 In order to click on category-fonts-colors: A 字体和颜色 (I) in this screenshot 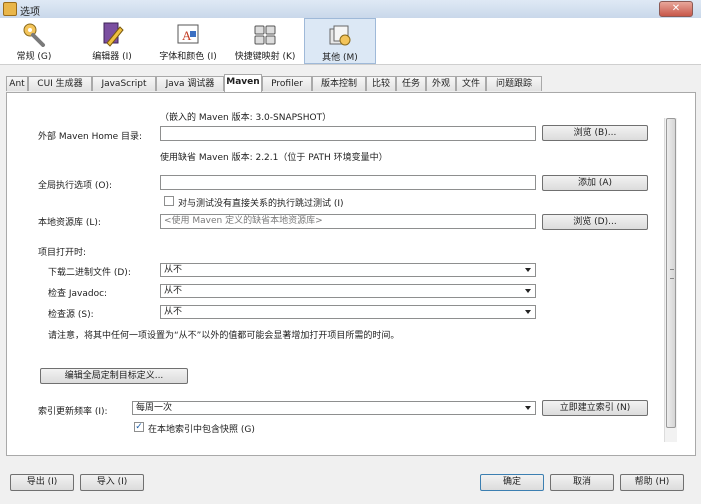, I will do `click(188, 41)`.